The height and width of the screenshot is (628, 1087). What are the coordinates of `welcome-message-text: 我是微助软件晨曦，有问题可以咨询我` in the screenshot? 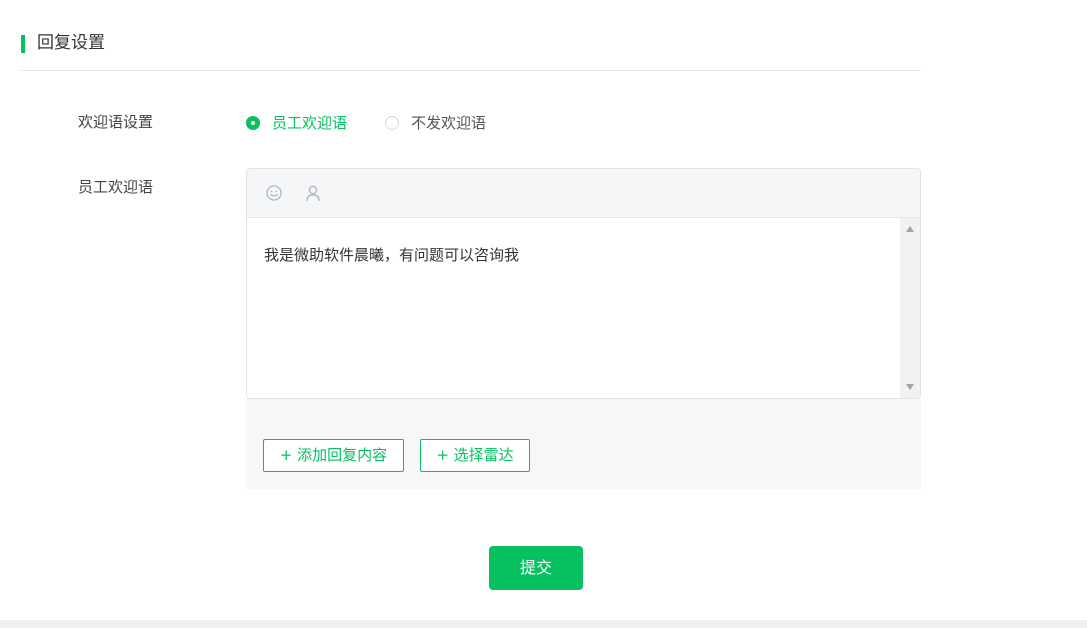 It's located at (391, 255).